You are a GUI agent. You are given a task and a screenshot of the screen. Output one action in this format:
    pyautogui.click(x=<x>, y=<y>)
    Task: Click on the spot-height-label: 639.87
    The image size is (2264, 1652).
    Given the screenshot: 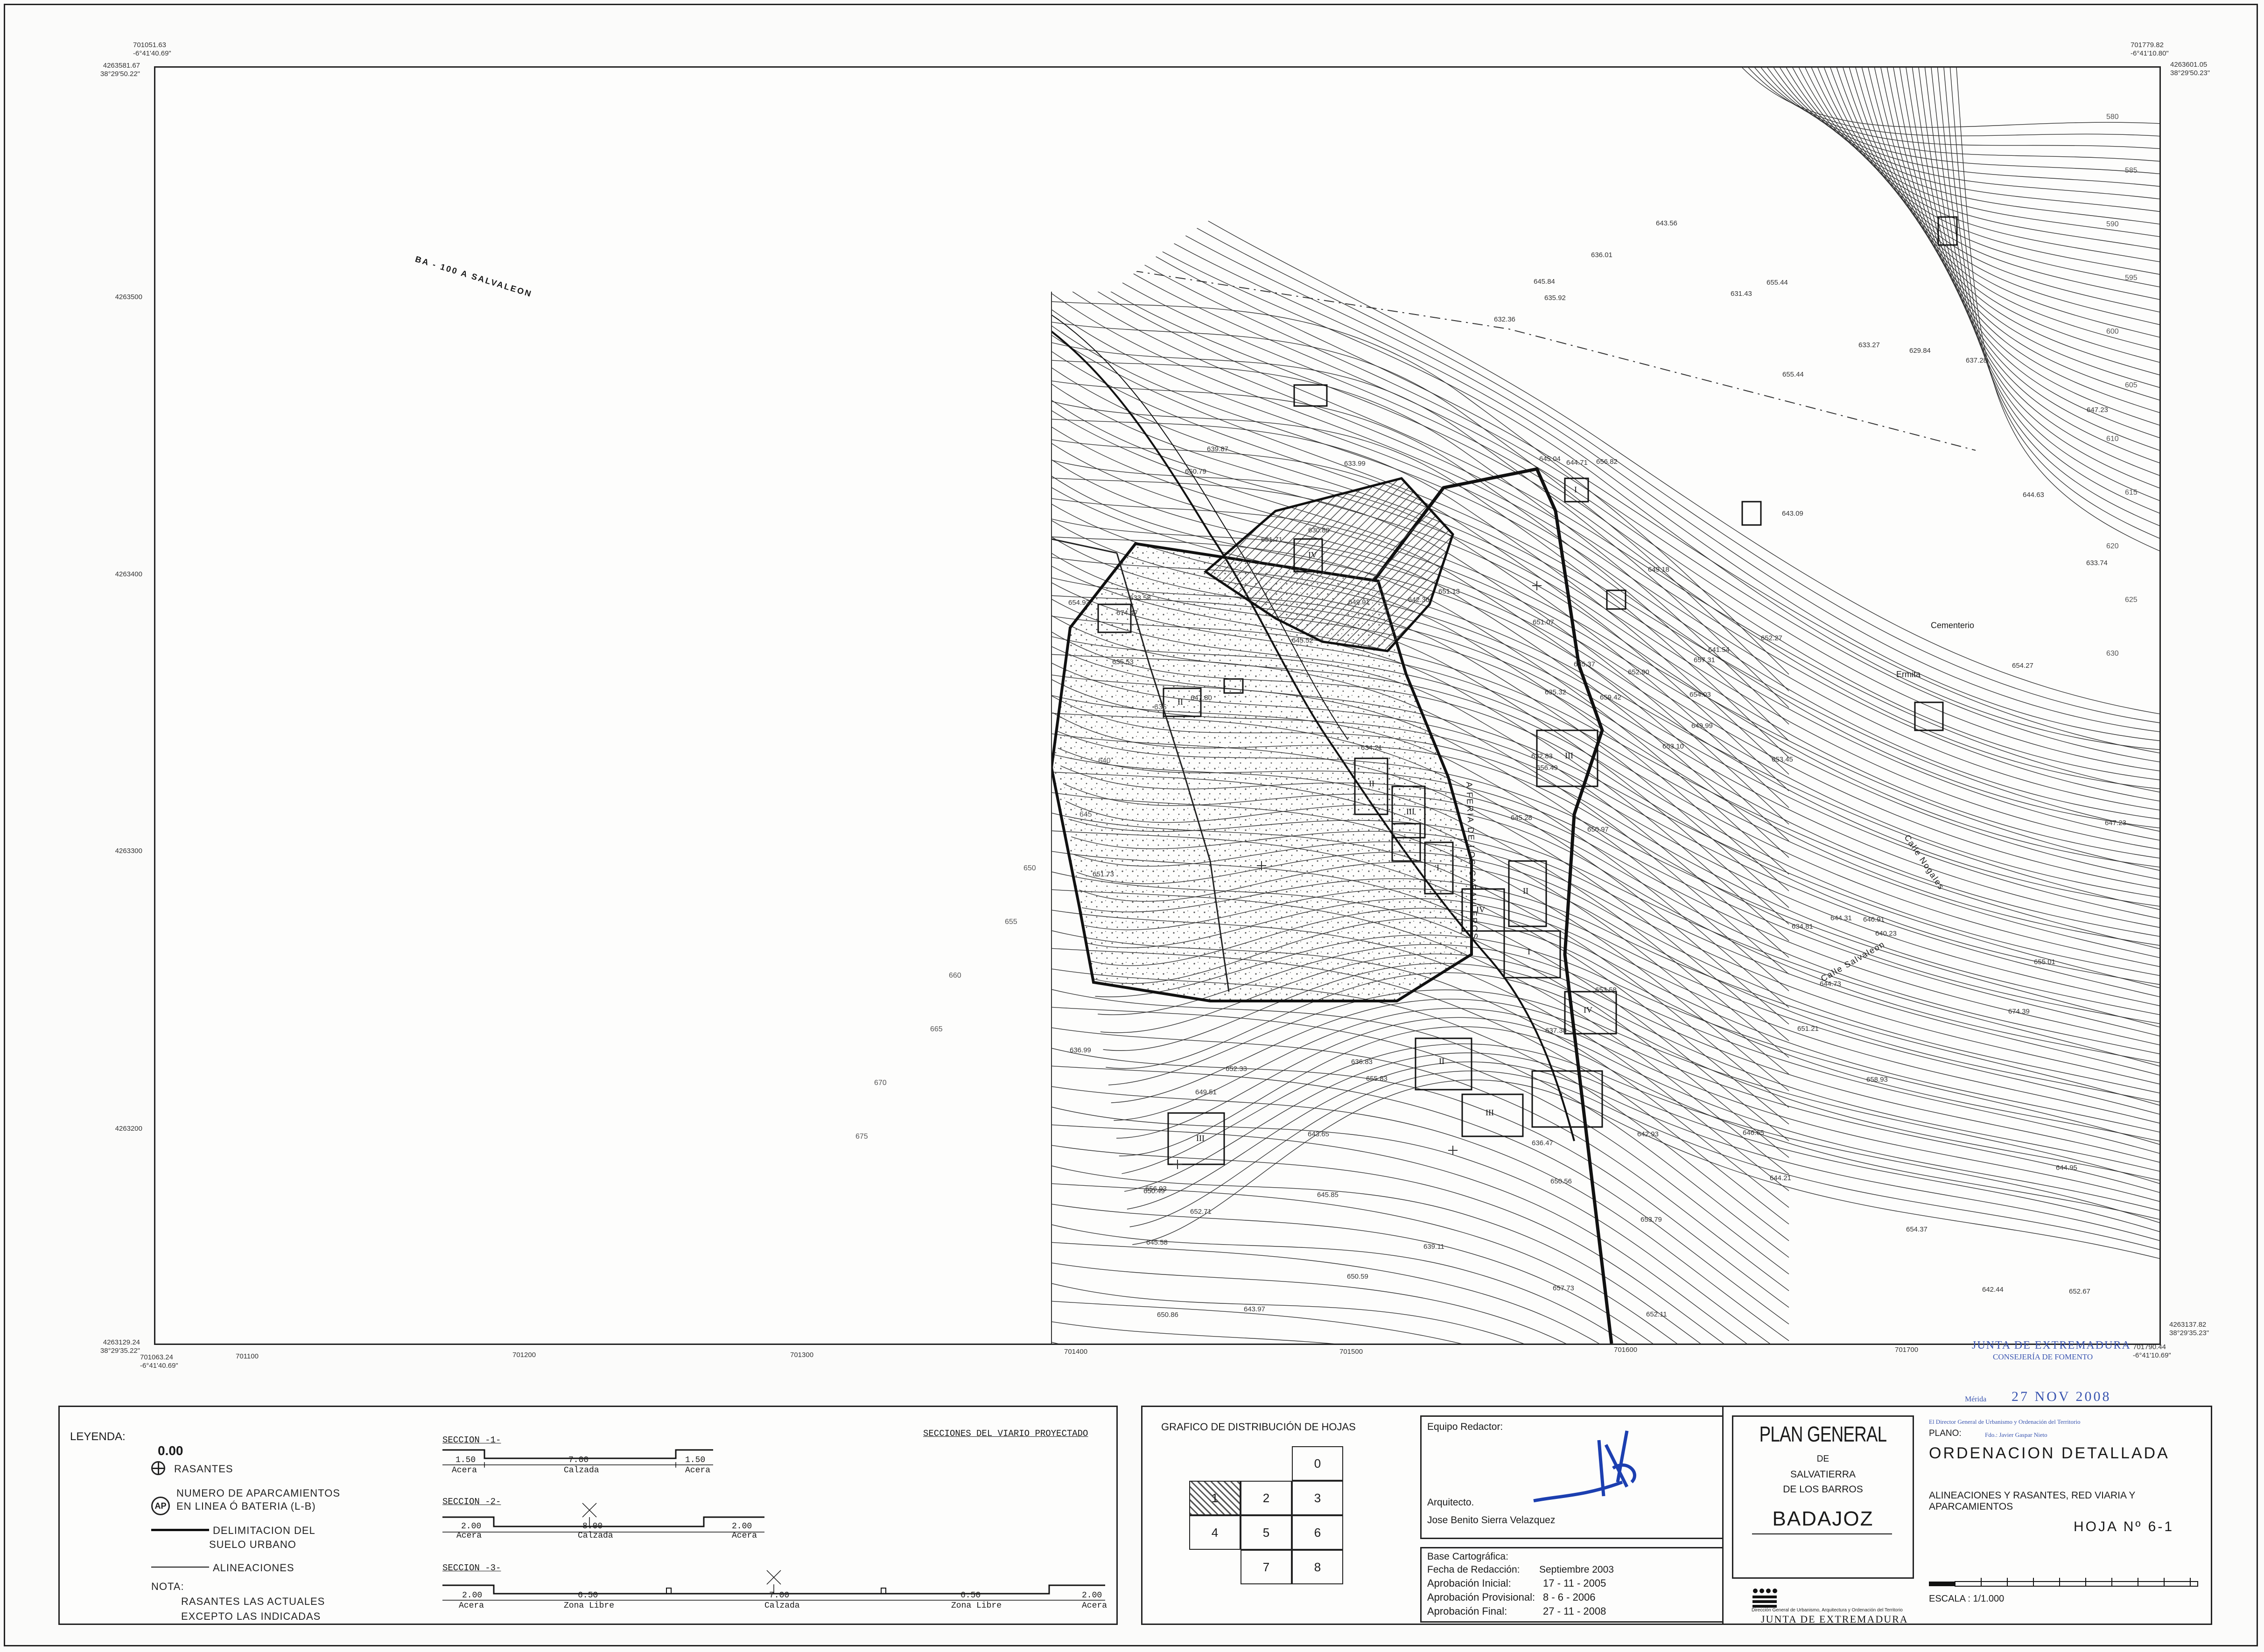 What is the action you would take?
    pyautogui.click(x=1217, y=449)
    